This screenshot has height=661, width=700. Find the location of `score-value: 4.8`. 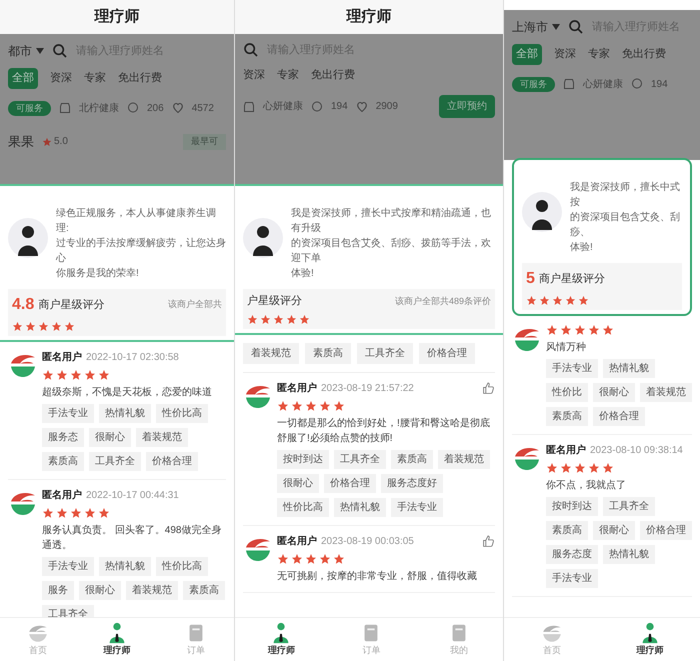

score-value: 4.8 is located at coordinates (23, 305).